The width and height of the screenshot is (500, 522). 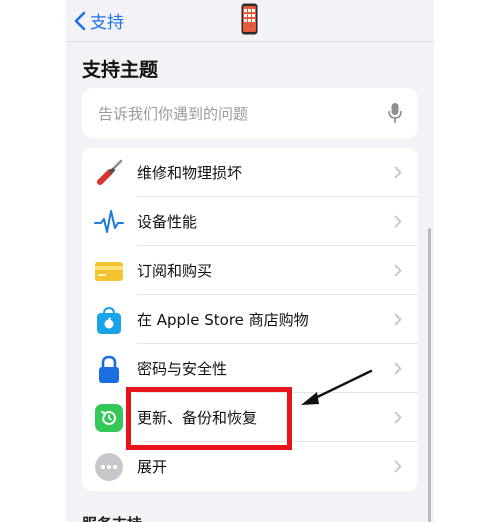 What do you see at coordinates (223, 320) in the screenshot?
I see `topic-label: 在 Apple Store 商店购物` at bounding box center [223, 320].